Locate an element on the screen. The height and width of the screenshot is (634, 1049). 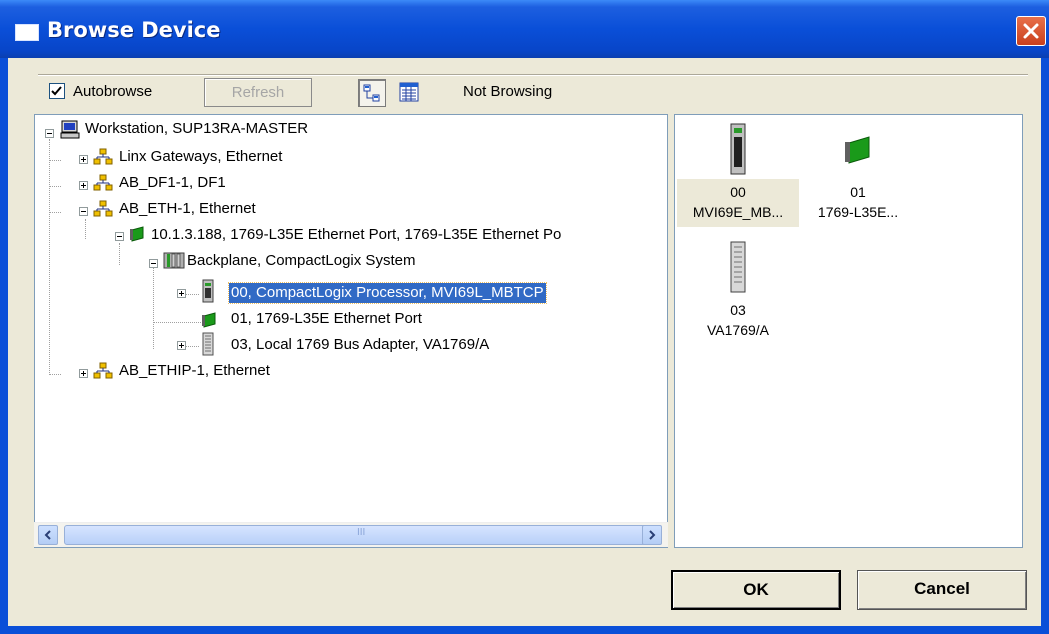
tree-node-workstation: Workstation, SUP13RA-MASTER is located at coordinates (196, 129).